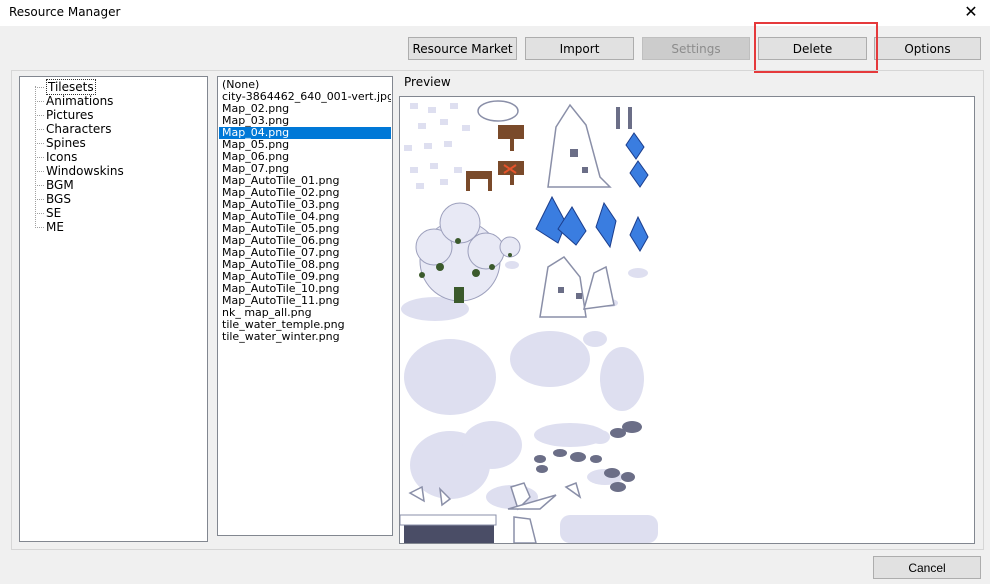 The height and width of the screenshot is (584, 990). Describe the element at coordinates (305, 241) in the screenshot. I see `file-list-item: Map_AutoTile_06.png` at that location.